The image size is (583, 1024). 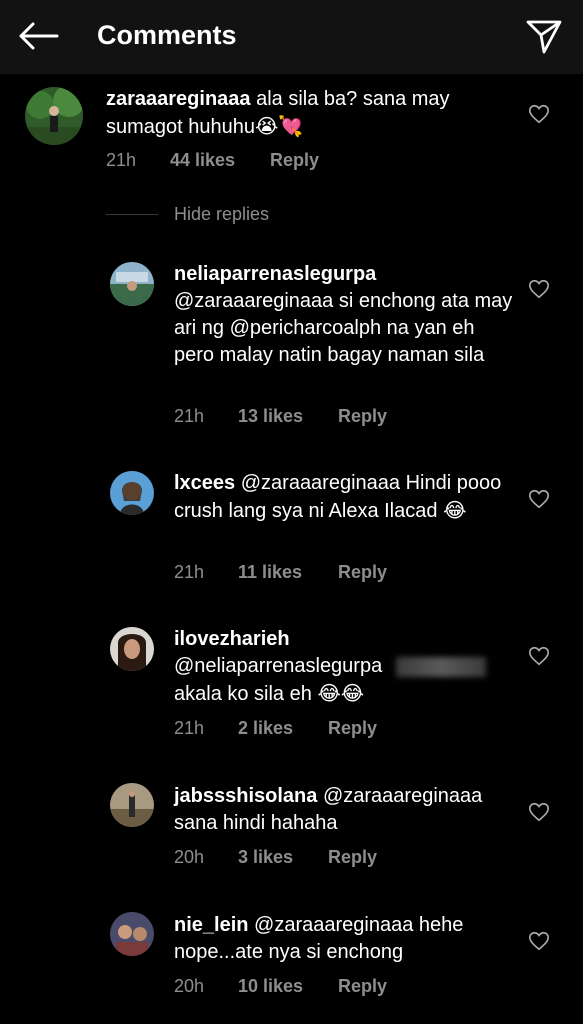 What do you see at coordinates (441, 666) in the screenshot?
I see `blurred-text` at bounding box center [441, 666].